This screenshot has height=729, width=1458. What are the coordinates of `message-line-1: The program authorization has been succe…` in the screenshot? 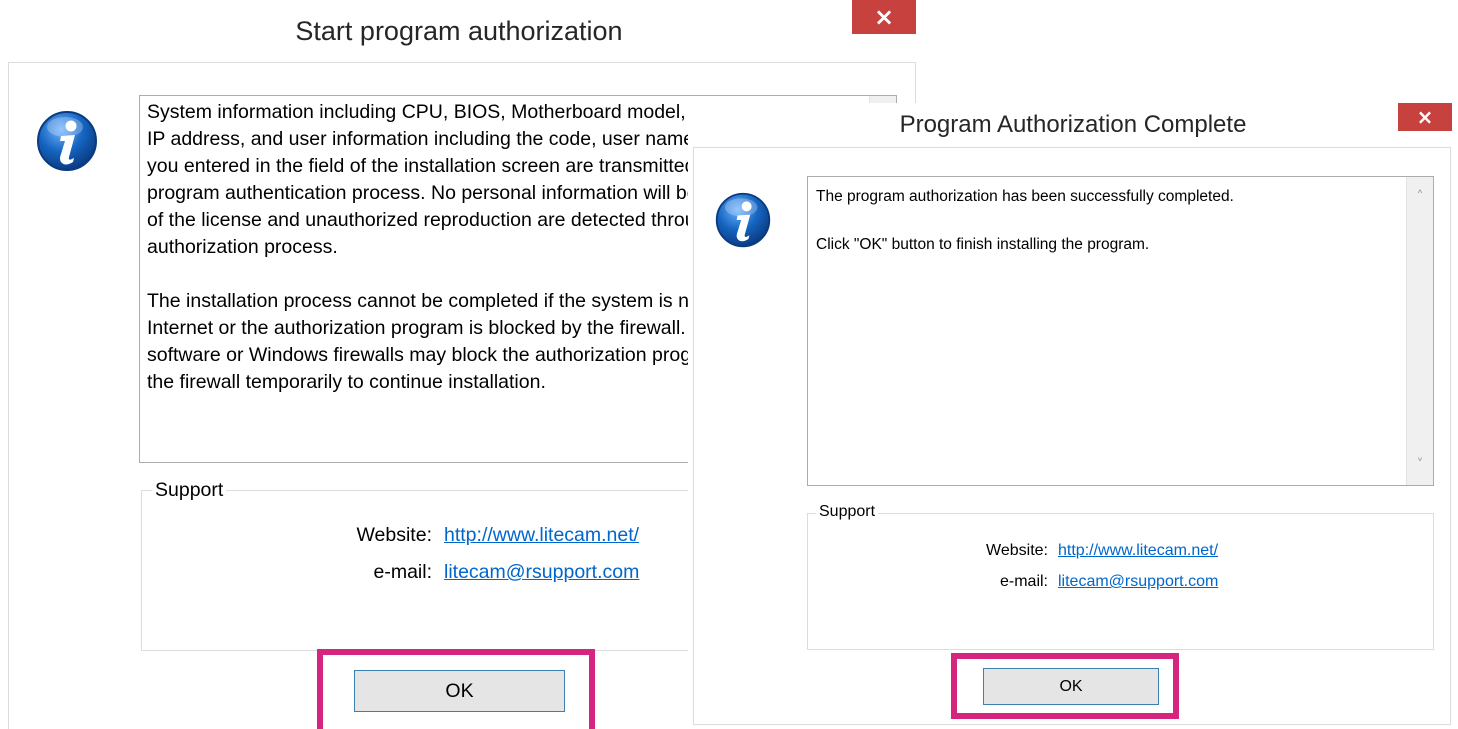 It's located at (1025, 196).